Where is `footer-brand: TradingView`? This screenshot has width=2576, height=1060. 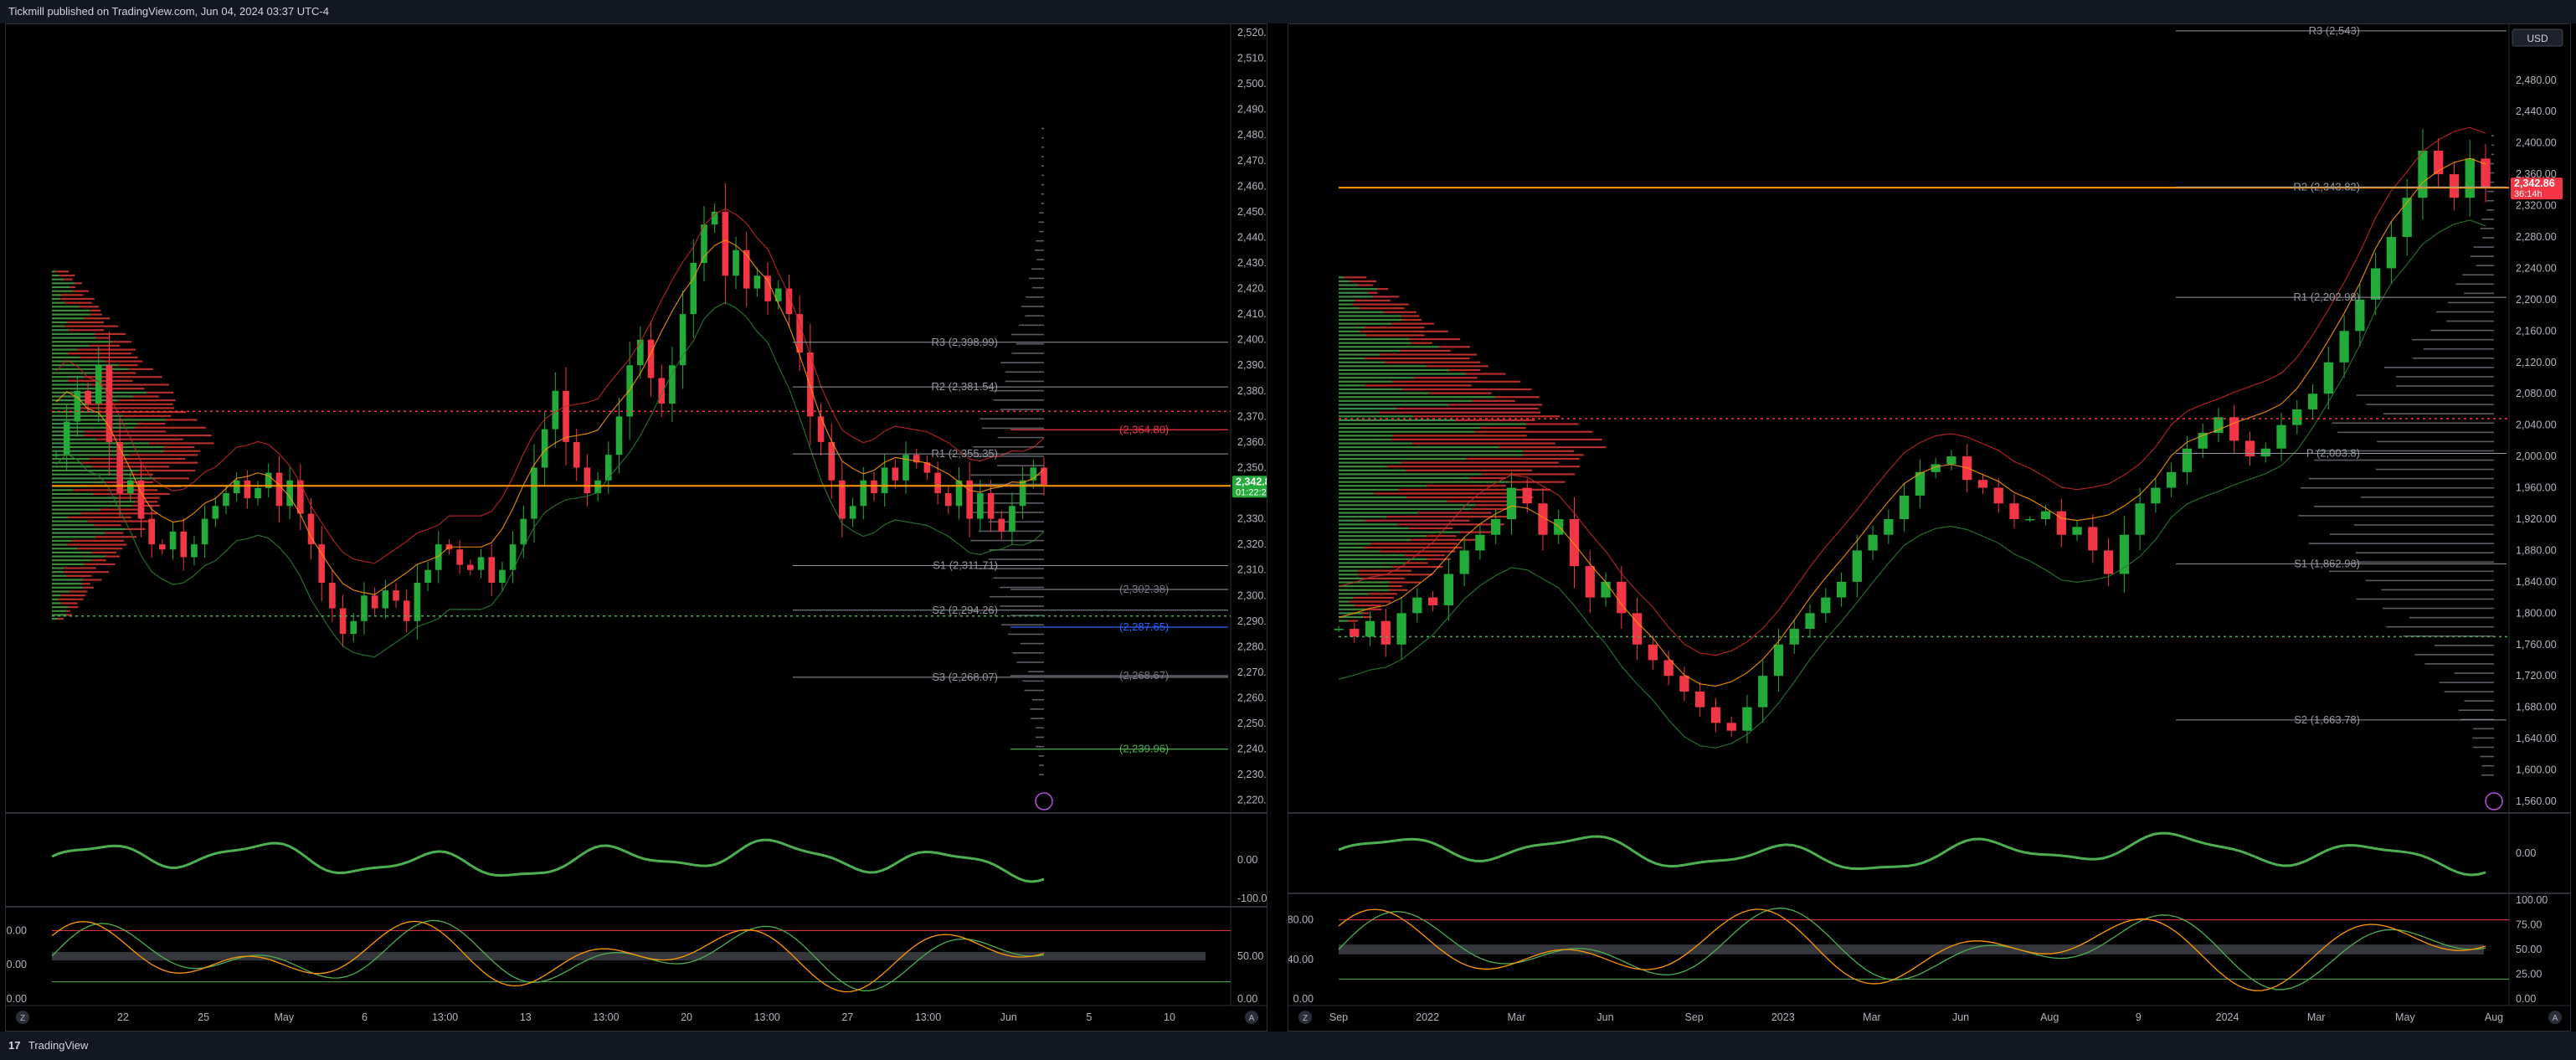 footer-brand: TradingView is located at coordinates (59, 1045).